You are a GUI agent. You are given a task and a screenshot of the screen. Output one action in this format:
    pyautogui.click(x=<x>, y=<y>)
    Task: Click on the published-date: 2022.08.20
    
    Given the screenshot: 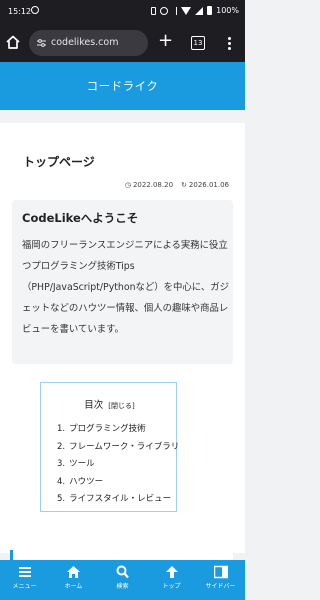 What is the action you would take?
    pyautogui.click(x=149, y=185)
    